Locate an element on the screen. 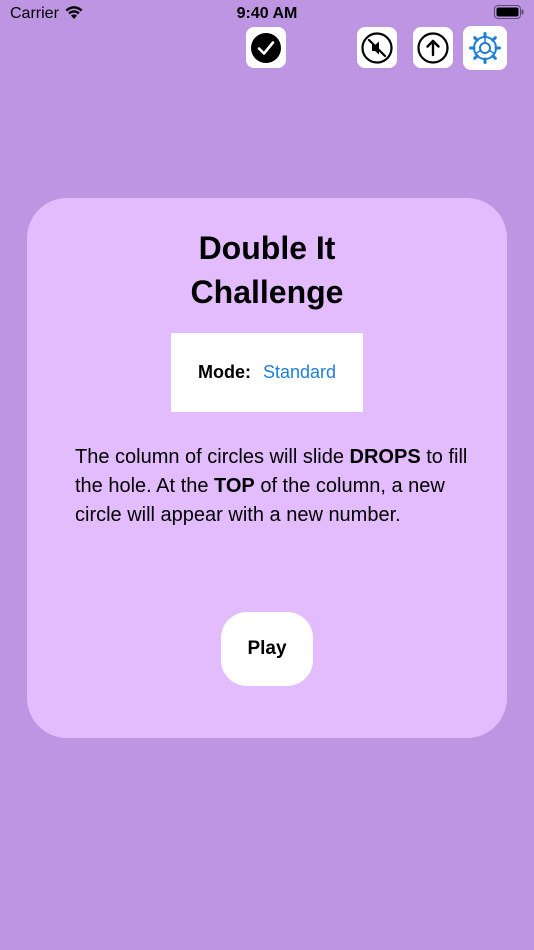 This screenshot has height=950, width=534. clock: 9:40 AM is located at coordinates (267, 13).